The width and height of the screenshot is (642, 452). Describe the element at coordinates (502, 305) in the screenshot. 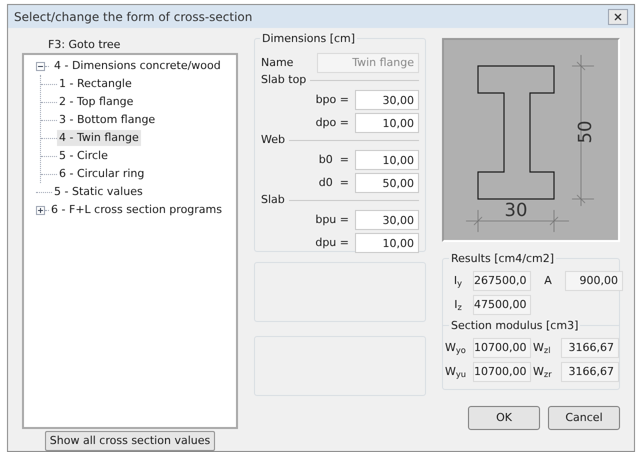

I see `value-field: 47500,00` at that location.